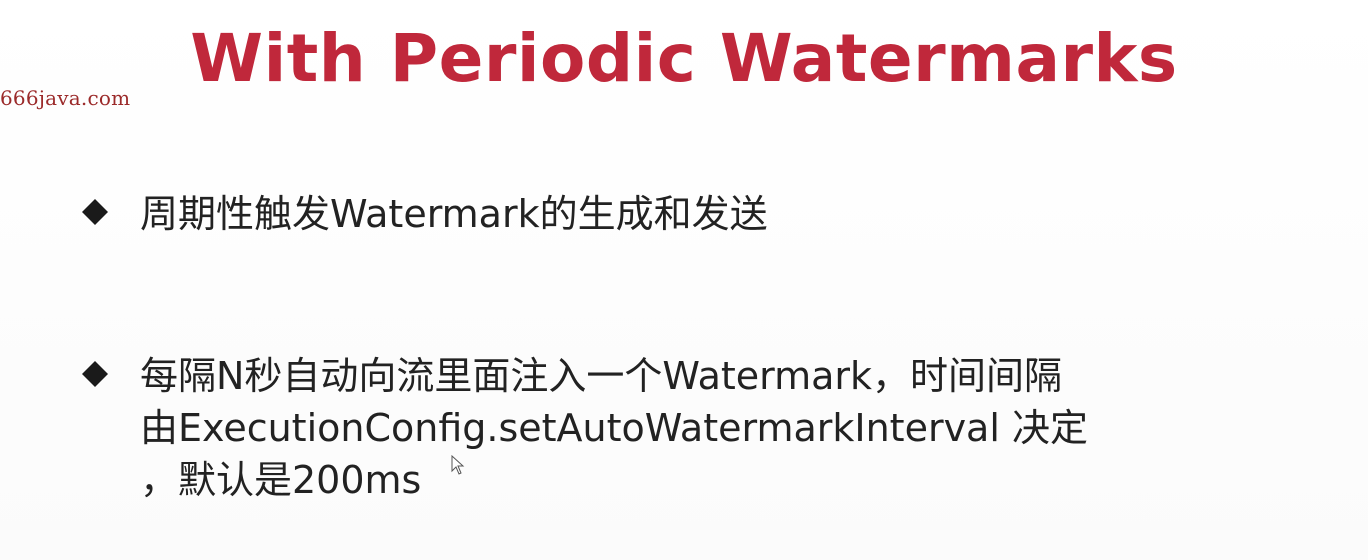 The height and width of the screenshot is (560, 1368). I want to click on bullet-line: 周期性触发Watermark的生成和发送, so click(454, 214).